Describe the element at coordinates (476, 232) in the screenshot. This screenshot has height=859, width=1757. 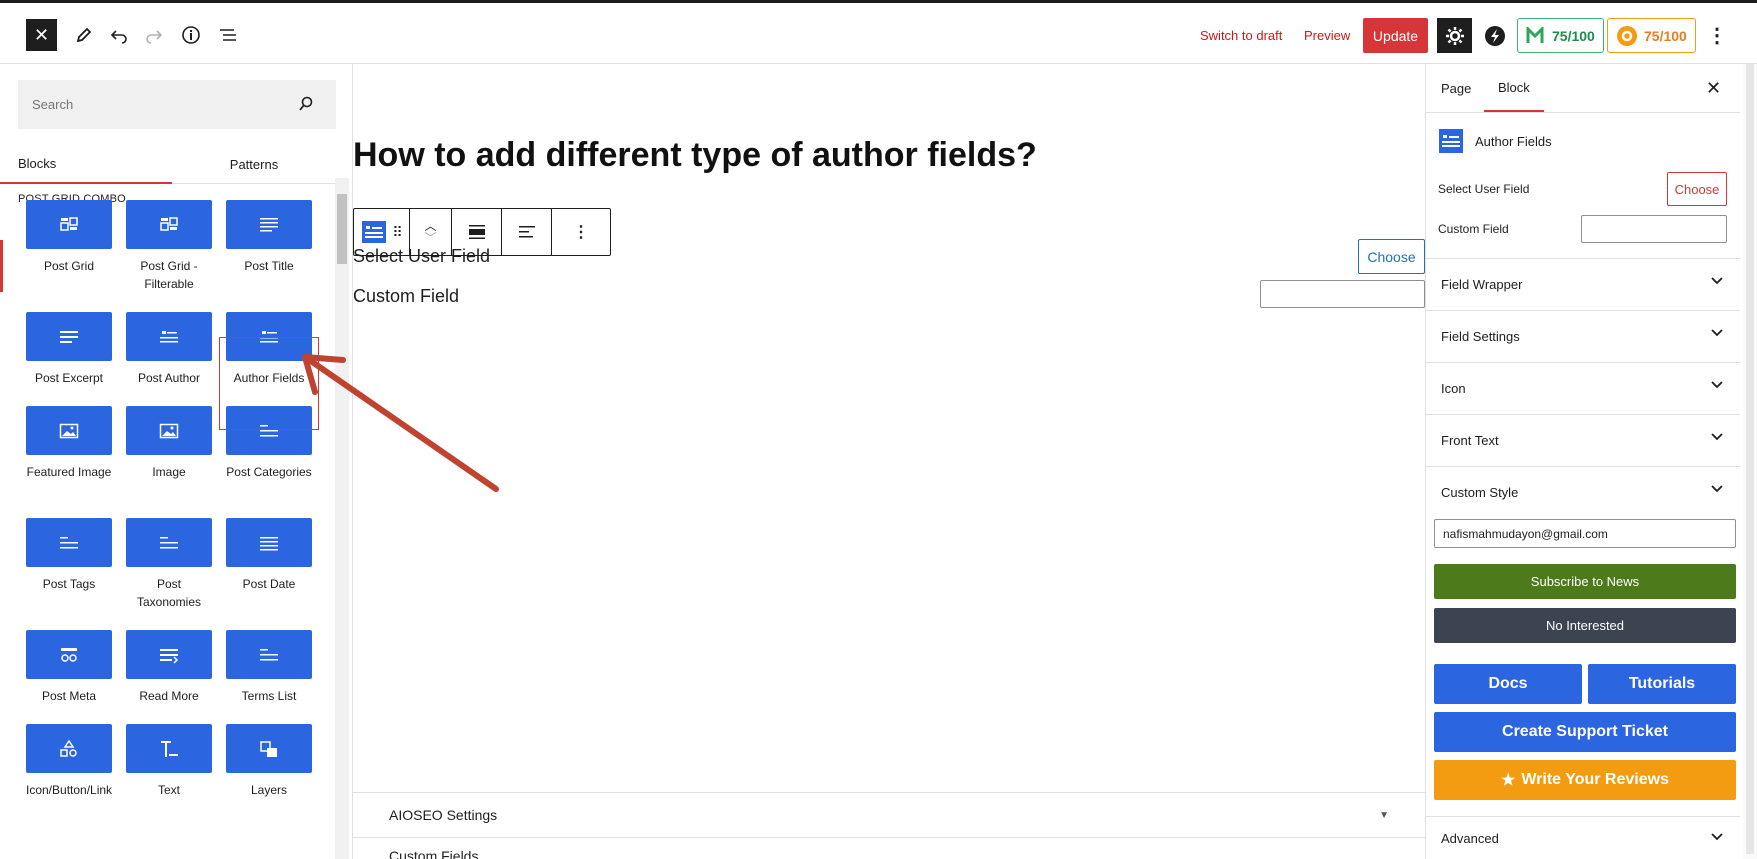
I see `align-wide-icon` at that location.